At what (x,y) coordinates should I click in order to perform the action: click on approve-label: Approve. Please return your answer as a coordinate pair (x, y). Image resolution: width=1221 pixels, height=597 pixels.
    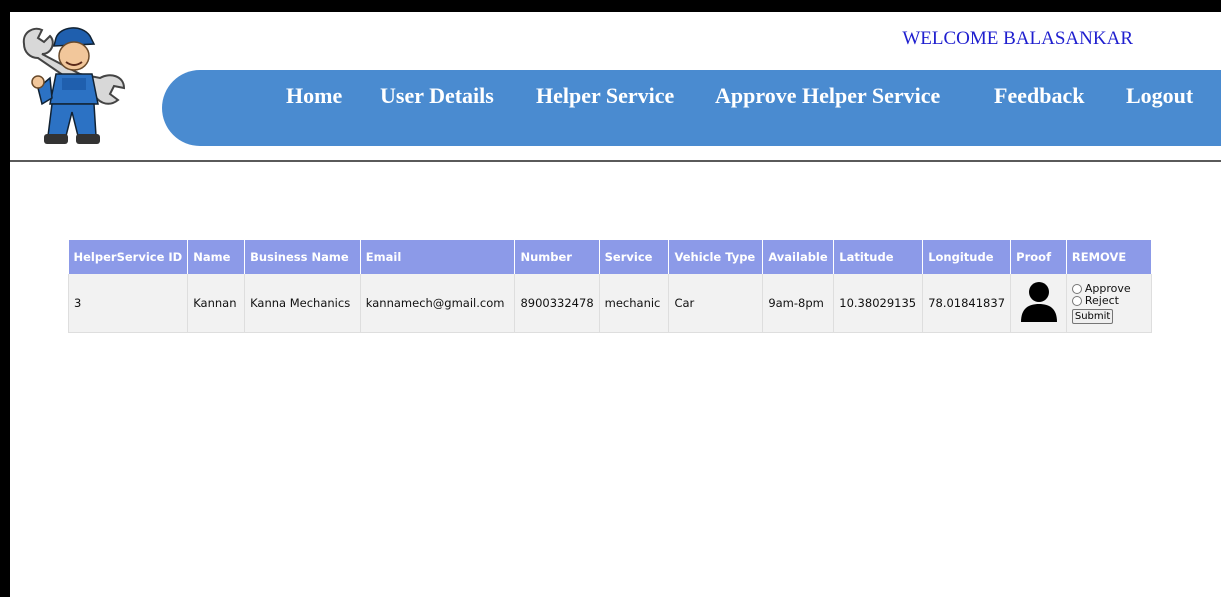
    Looking at the image, I should click on (1107, 288).